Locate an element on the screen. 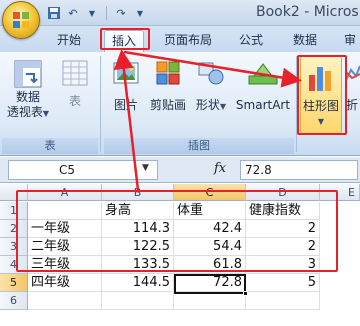  annotation-box-insert-tab is located at coordinates (125, 39).